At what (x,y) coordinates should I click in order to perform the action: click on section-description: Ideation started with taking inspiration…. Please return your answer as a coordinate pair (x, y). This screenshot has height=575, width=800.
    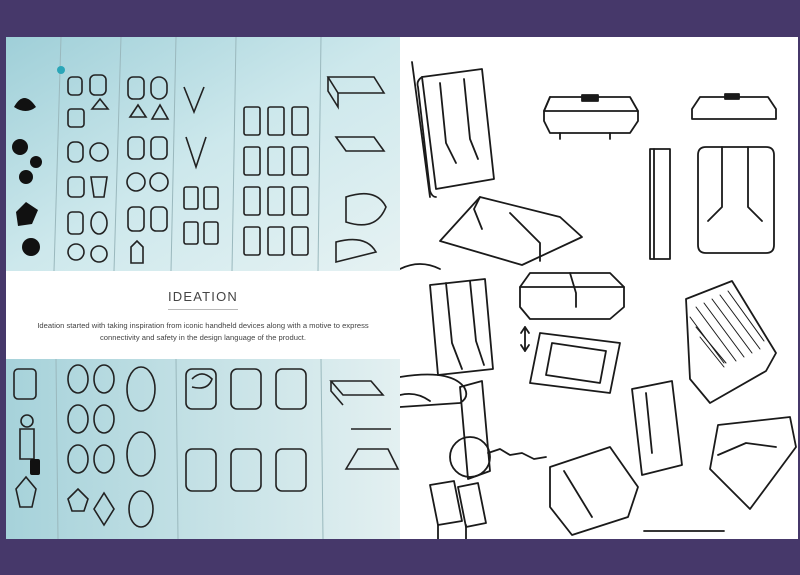
    Looking at the image, I should click on (203, 331).